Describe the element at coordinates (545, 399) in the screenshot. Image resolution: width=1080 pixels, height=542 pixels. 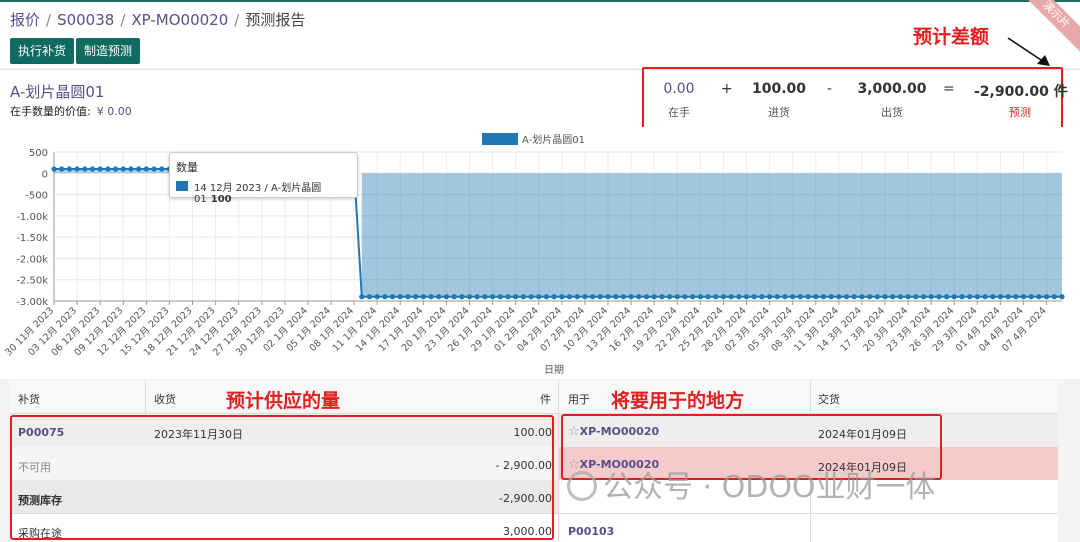
I see `header-unit: 件` at that location.